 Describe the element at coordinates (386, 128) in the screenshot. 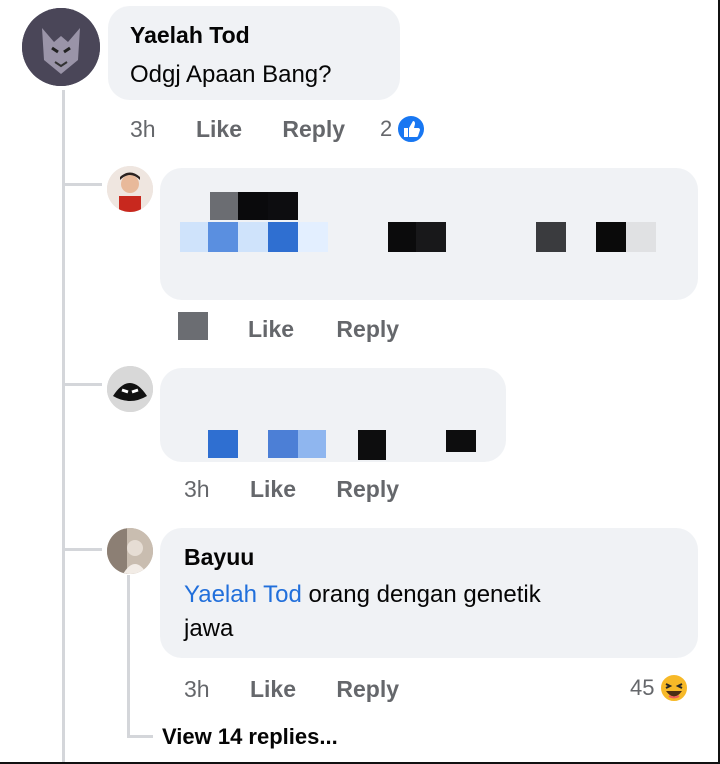

I see `reaction-count-value: 2` at that location.